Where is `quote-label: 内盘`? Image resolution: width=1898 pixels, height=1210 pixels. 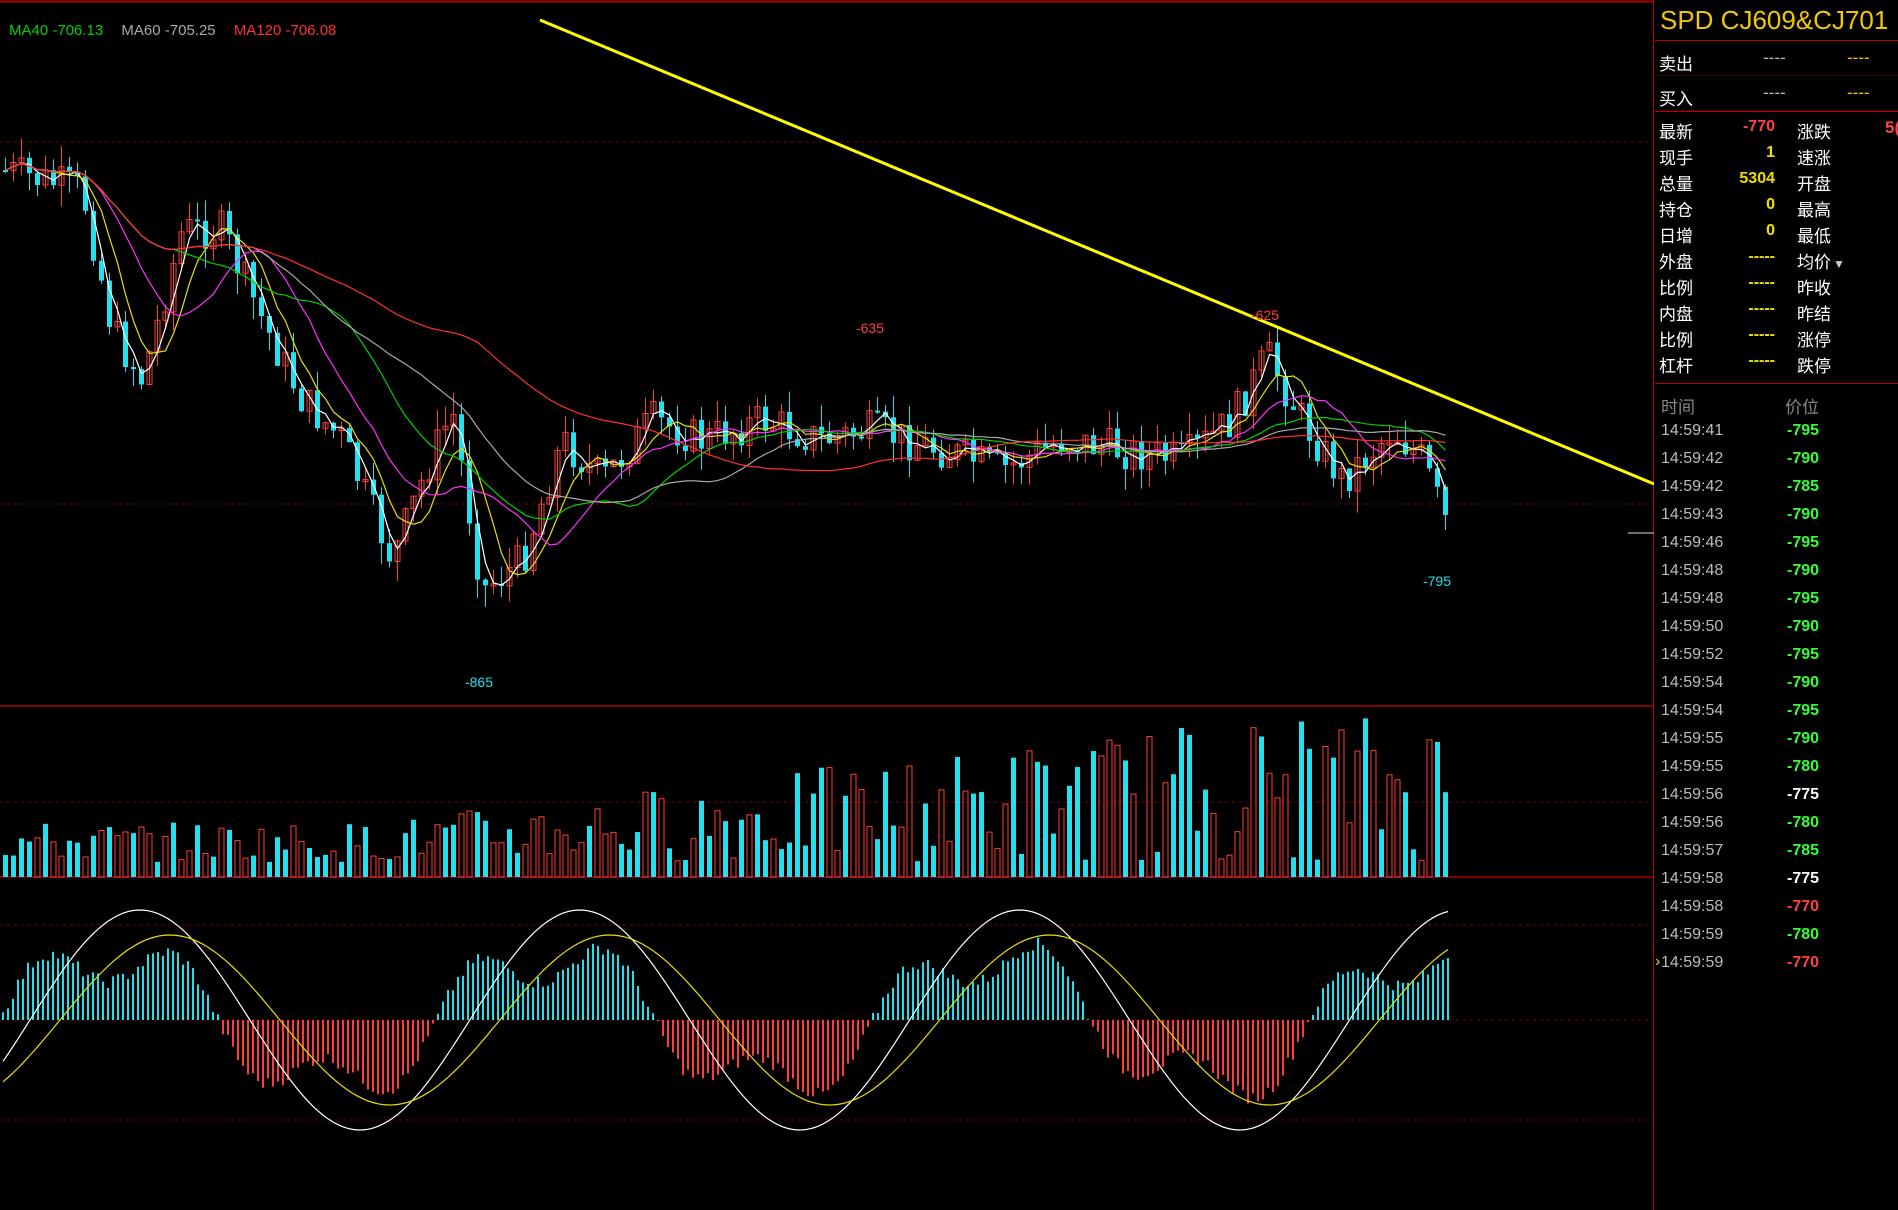 quote-label: 内盘 is located at coordinates (1676, 314).